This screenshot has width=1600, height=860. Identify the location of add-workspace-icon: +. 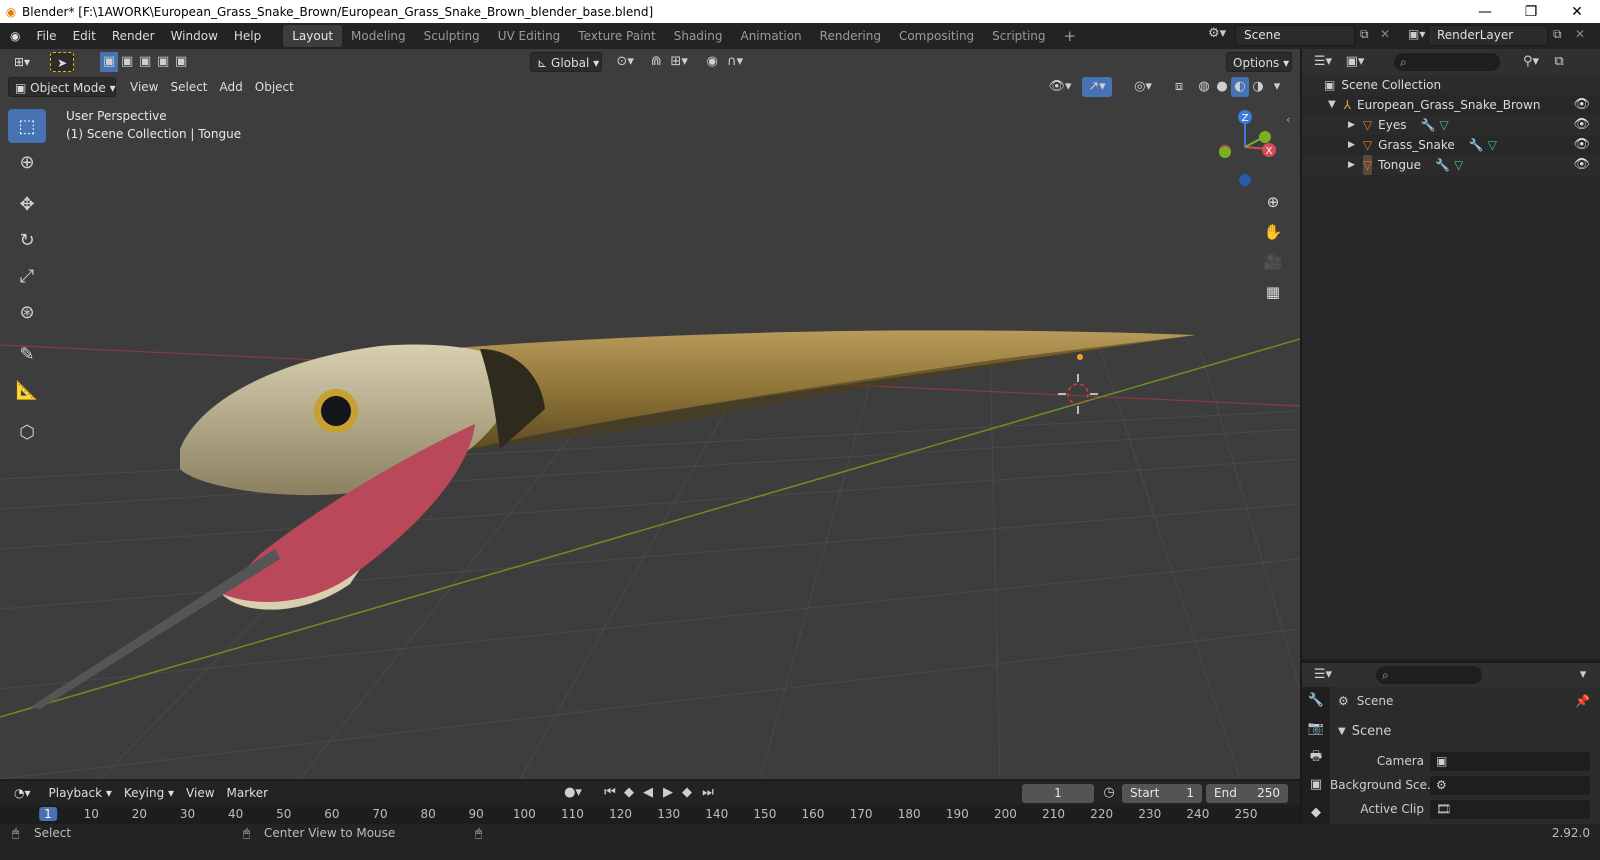
(1070, 36).